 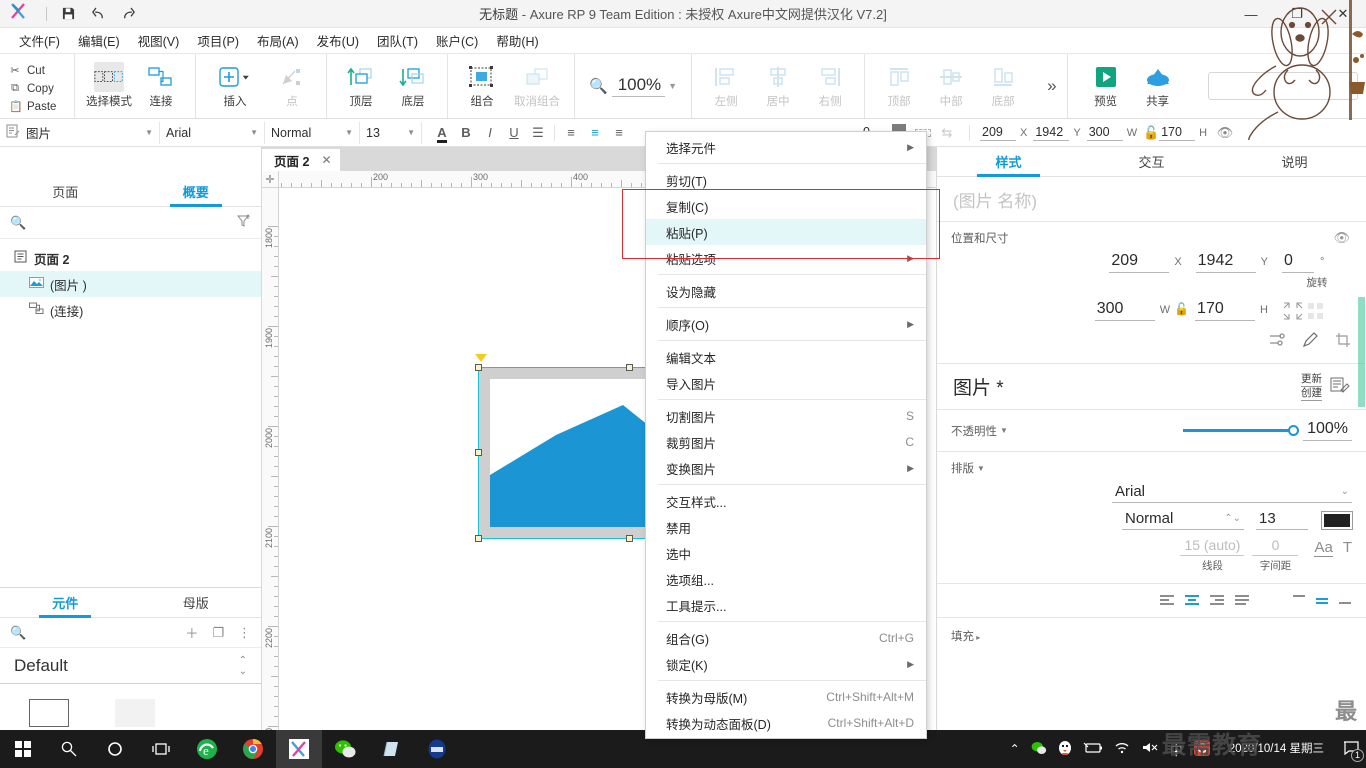 What do you see at coordinates (1311, 380) in the screenshot?
I see `update-style-button: 更新` at bounding box center [1311, 380].